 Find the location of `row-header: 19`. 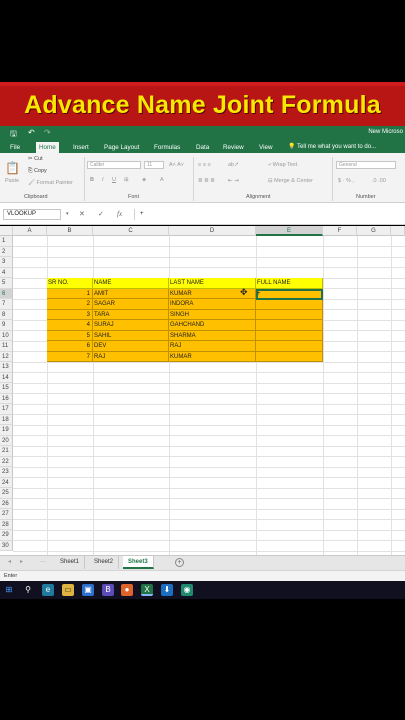

row-header: 19 is located at coordinates (6, 430).